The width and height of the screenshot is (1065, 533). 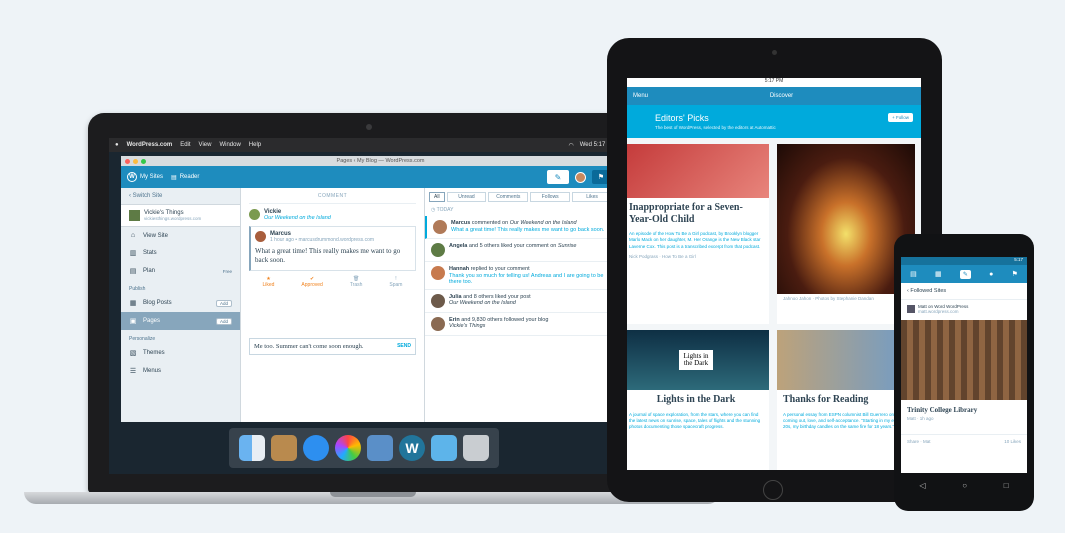 What do you see at coordinates (284, 448) in the screenshot?
I see `contacts-icon` at bounding box center [284, 448].